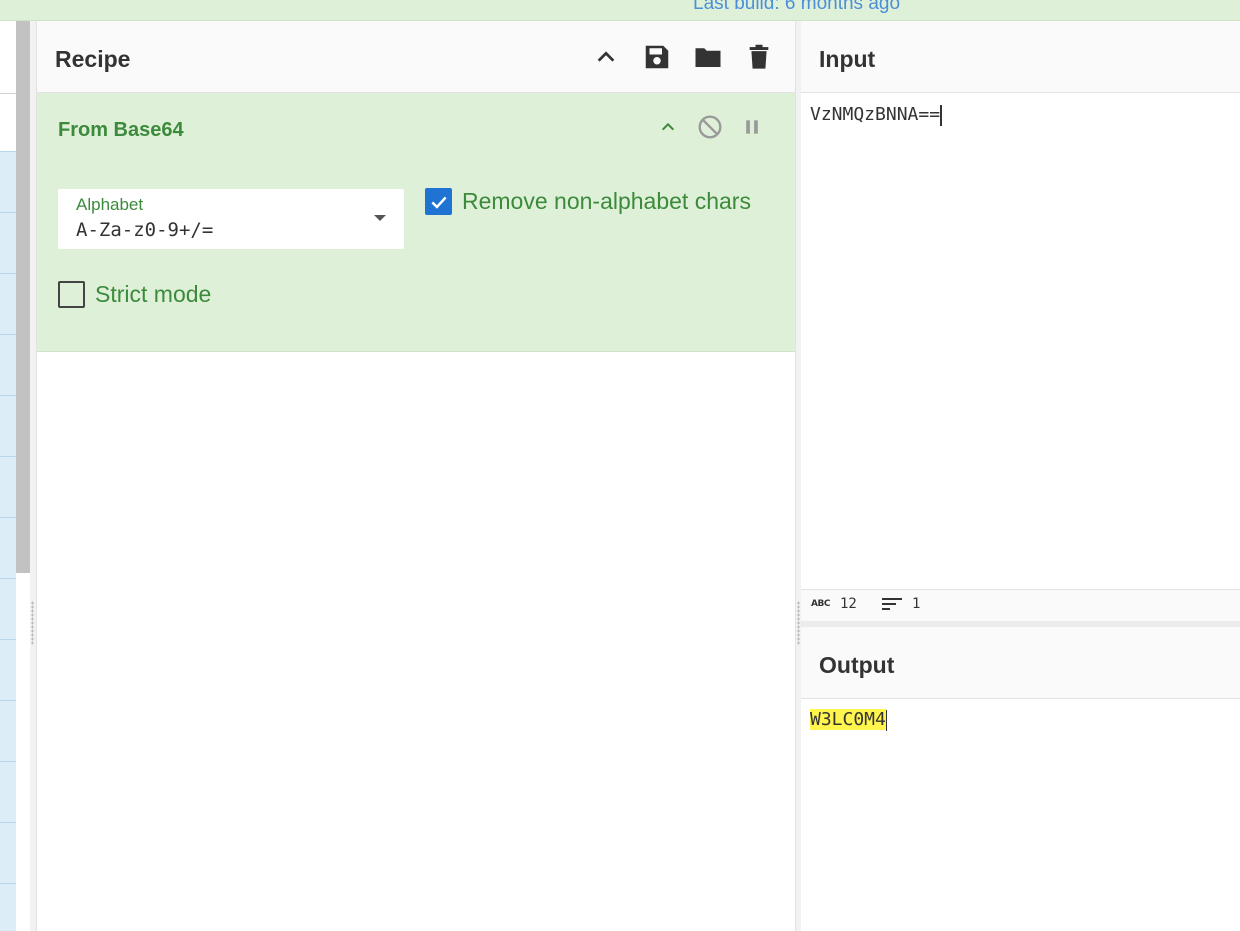 This screenshot has height=931, width=1240. What do you see at coordinates (1020, 779) in the screenshot?
I see `output-panel: Output W3LC0M4` at bounding box center [1020, 779].